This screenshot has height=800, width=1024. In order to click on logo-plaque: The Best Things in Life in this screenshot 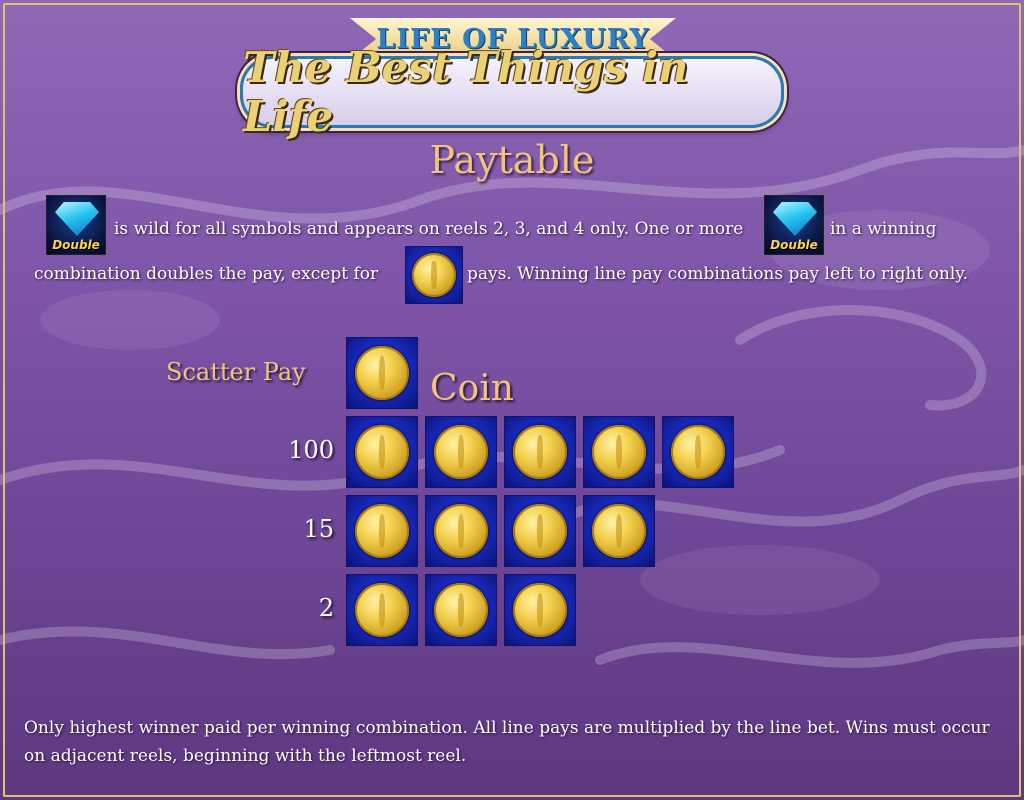, I will do `click(512, 92)`.